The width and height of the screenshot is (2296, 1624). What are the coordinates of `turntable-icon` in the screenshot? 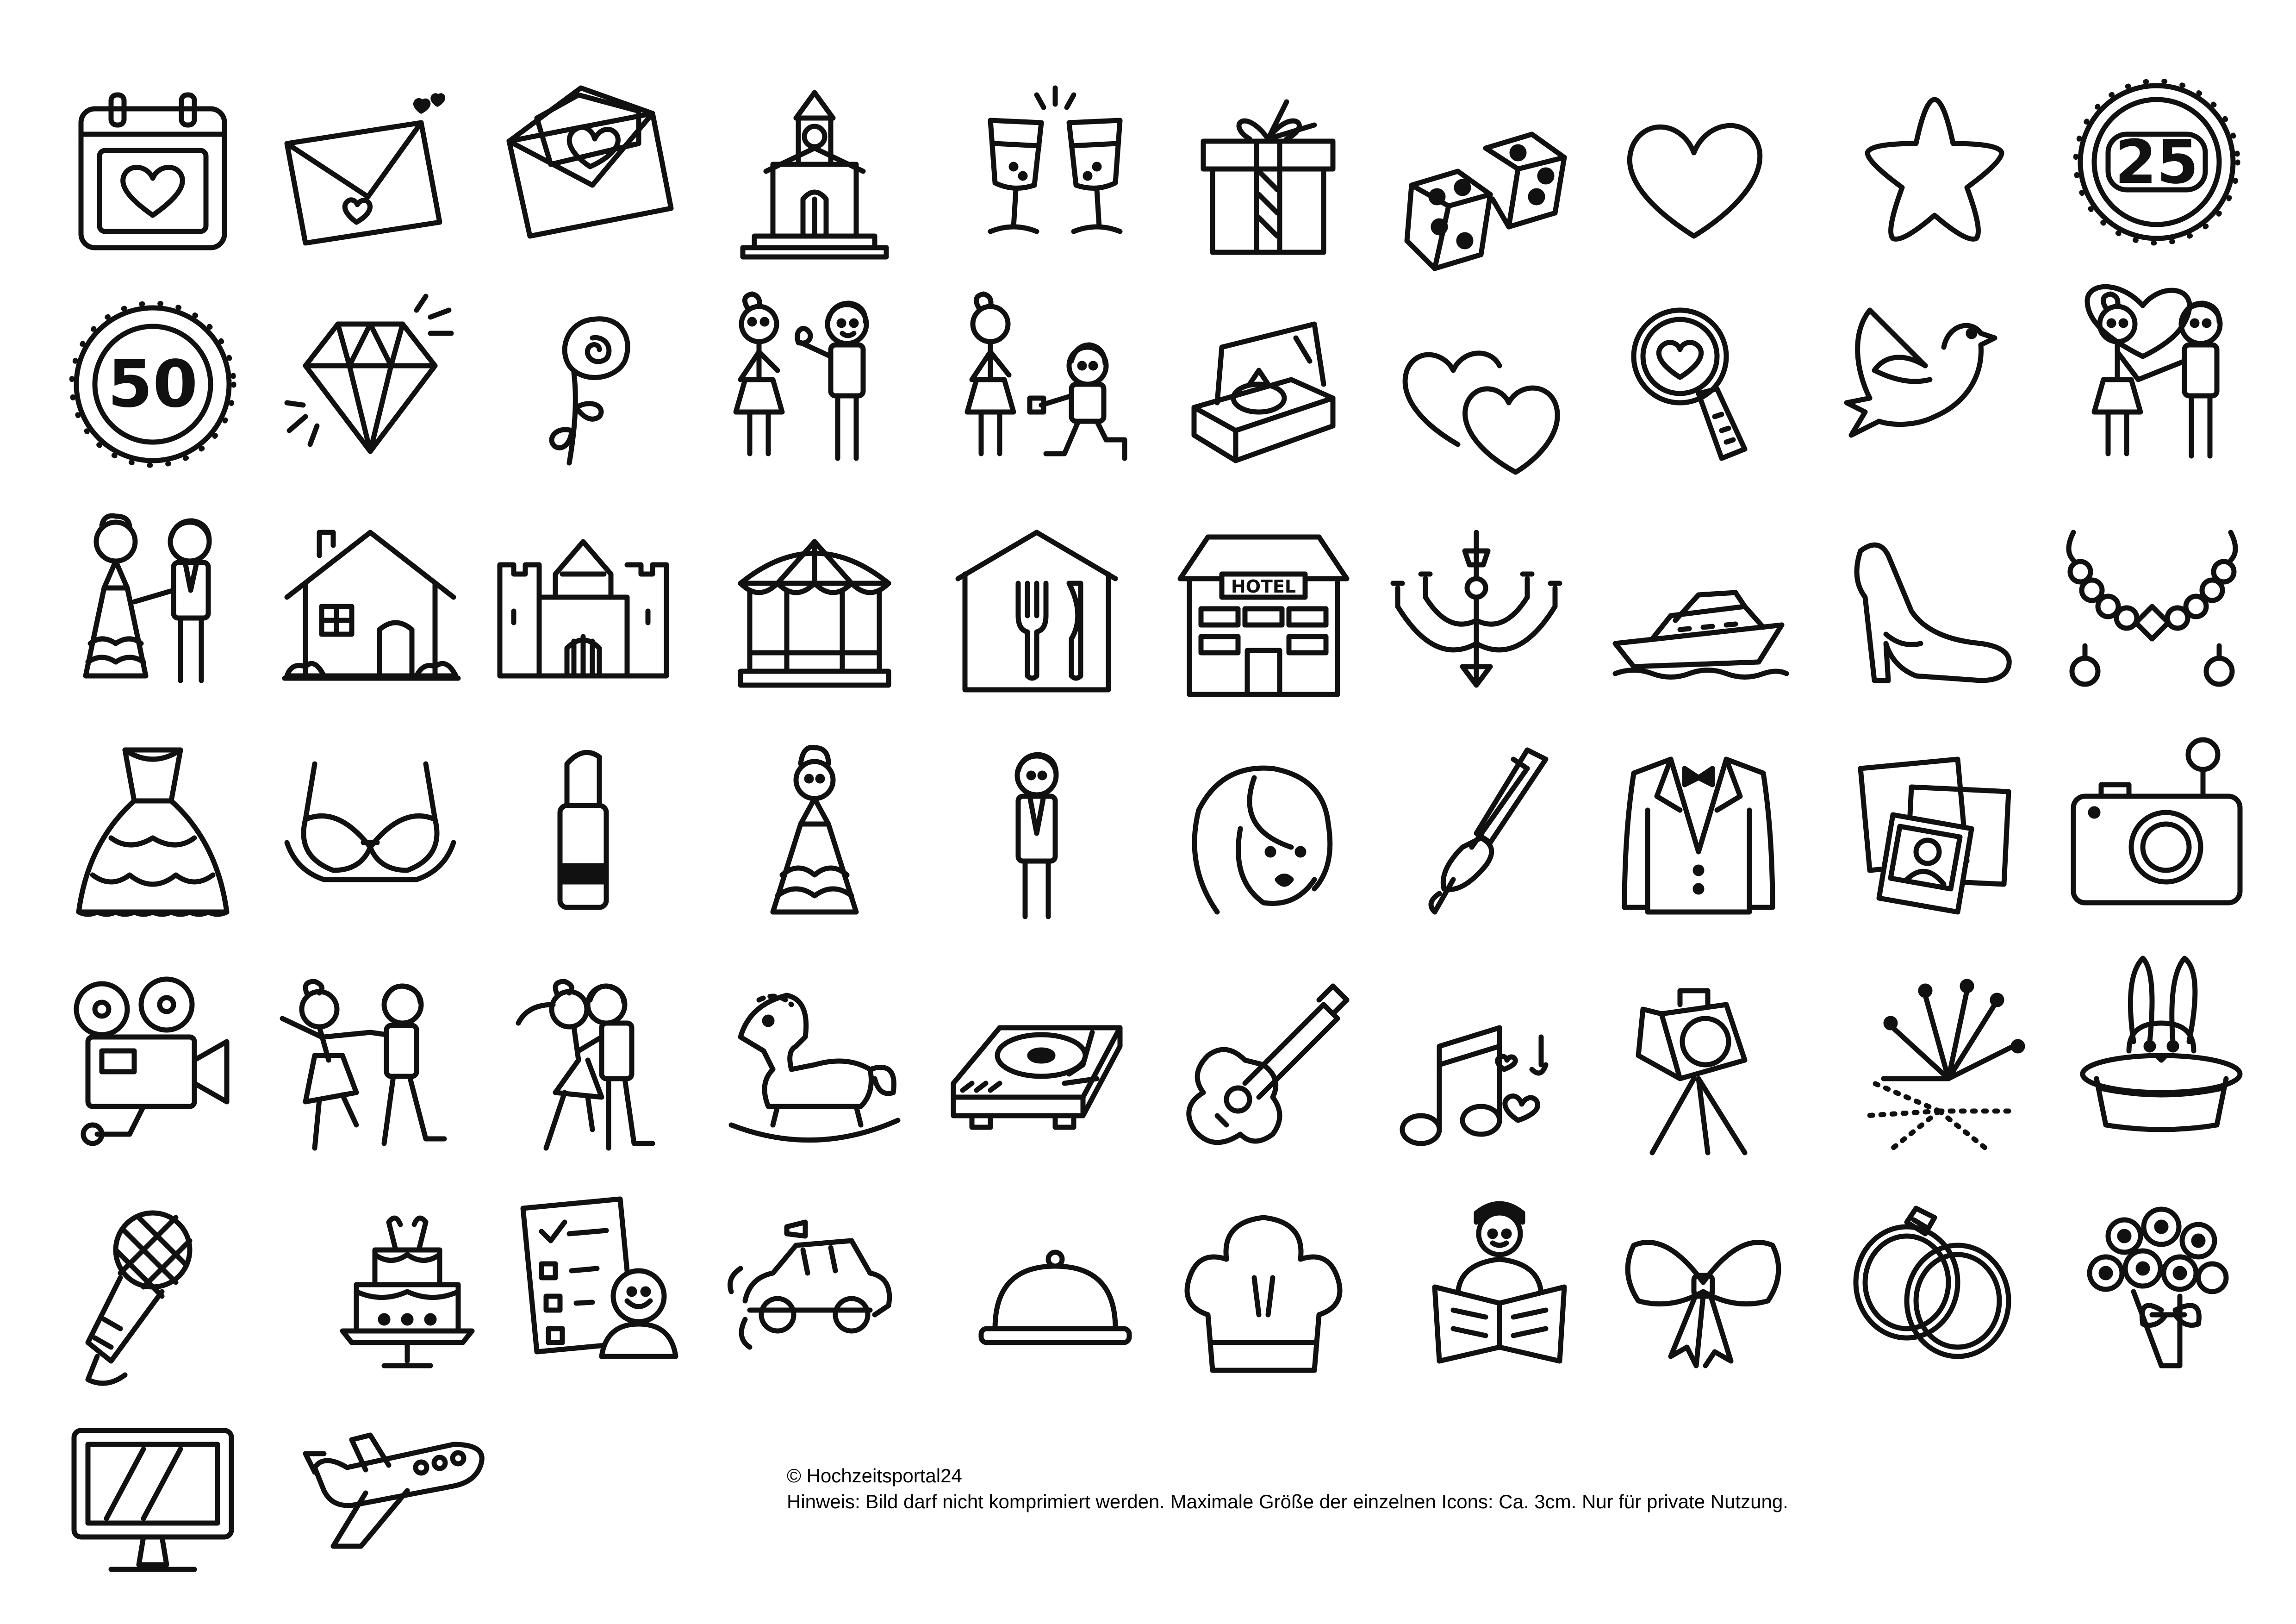 It's located at (1036, 1083).